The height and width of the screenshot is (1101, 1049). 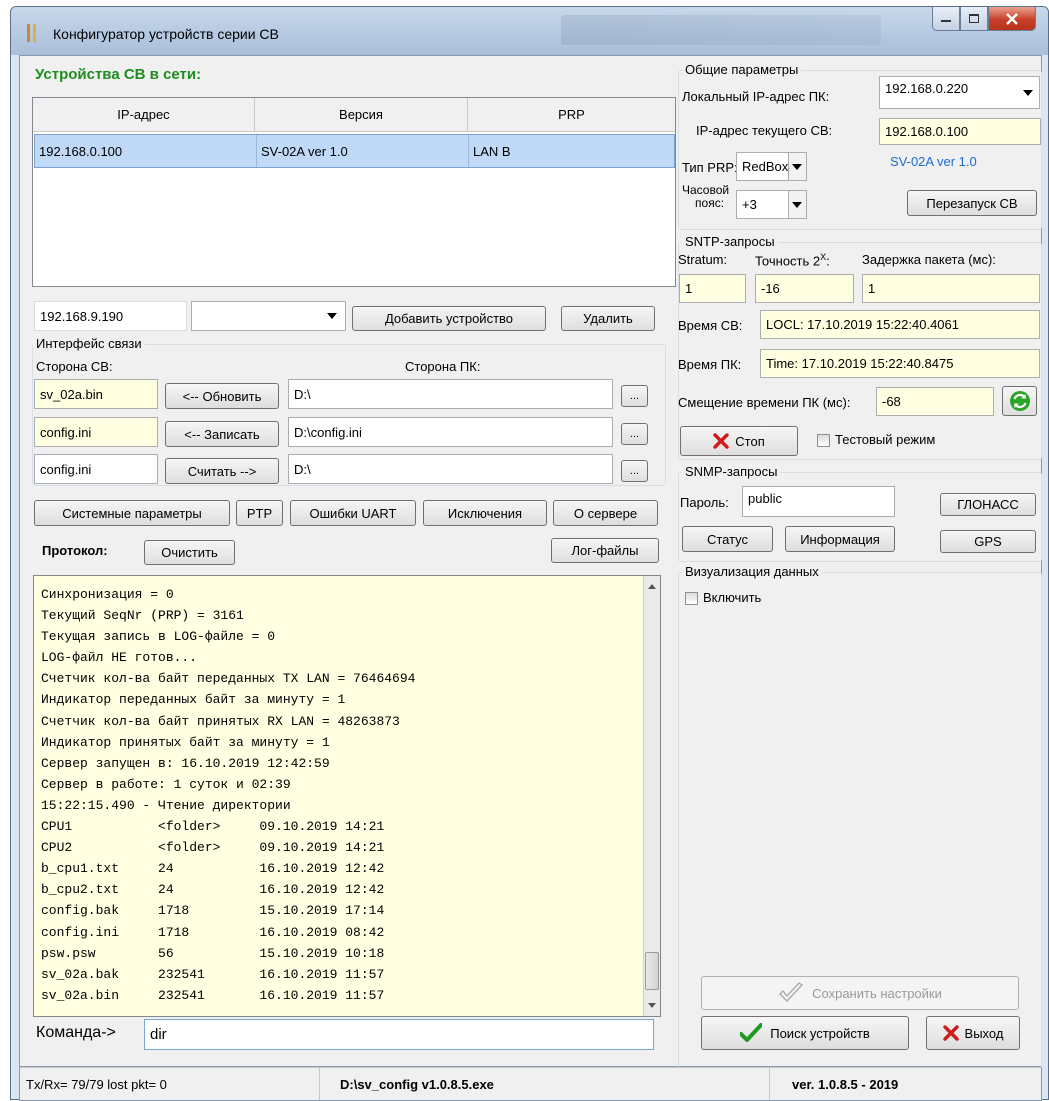 I want to click on offset-label: Смещение времени ПК (мс):, so click(x=764, y=402).